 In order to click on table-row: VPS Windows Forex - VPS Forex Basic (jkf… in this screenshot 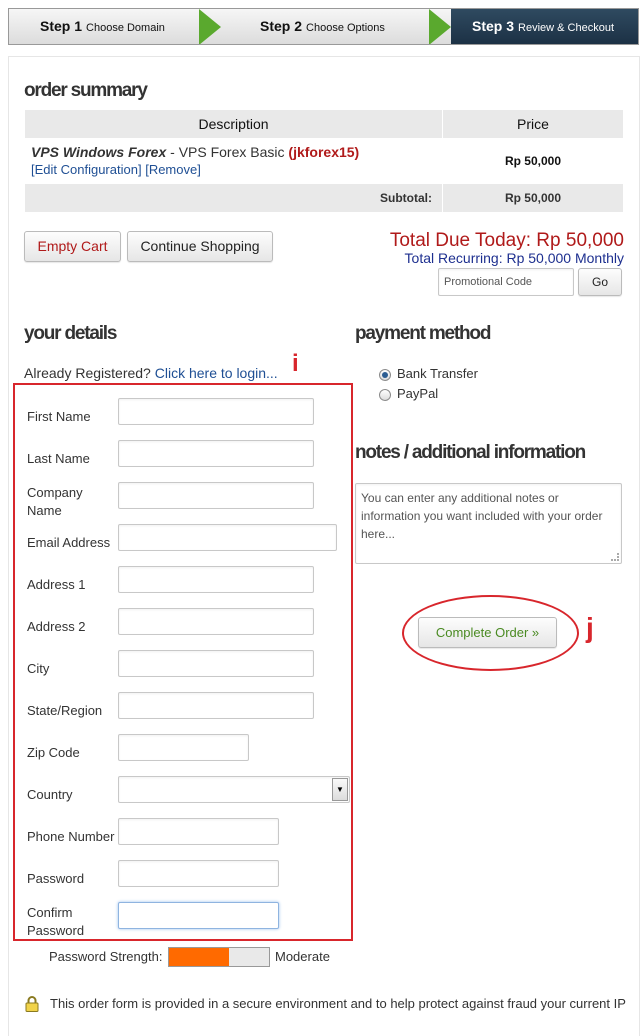, I will do `click(324, 161)`.